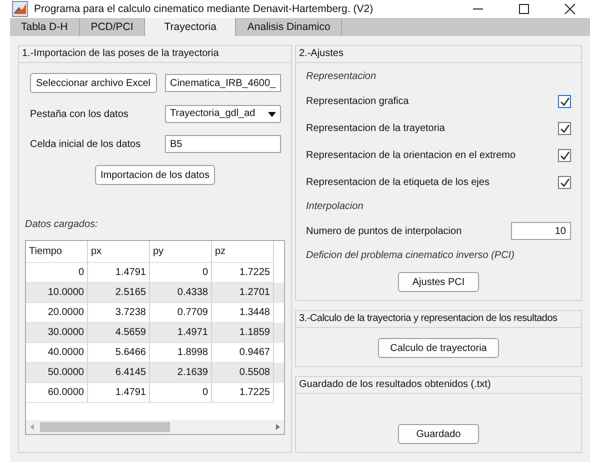  I want to click on import-button: Importacion de los datos, so click(155, 175).